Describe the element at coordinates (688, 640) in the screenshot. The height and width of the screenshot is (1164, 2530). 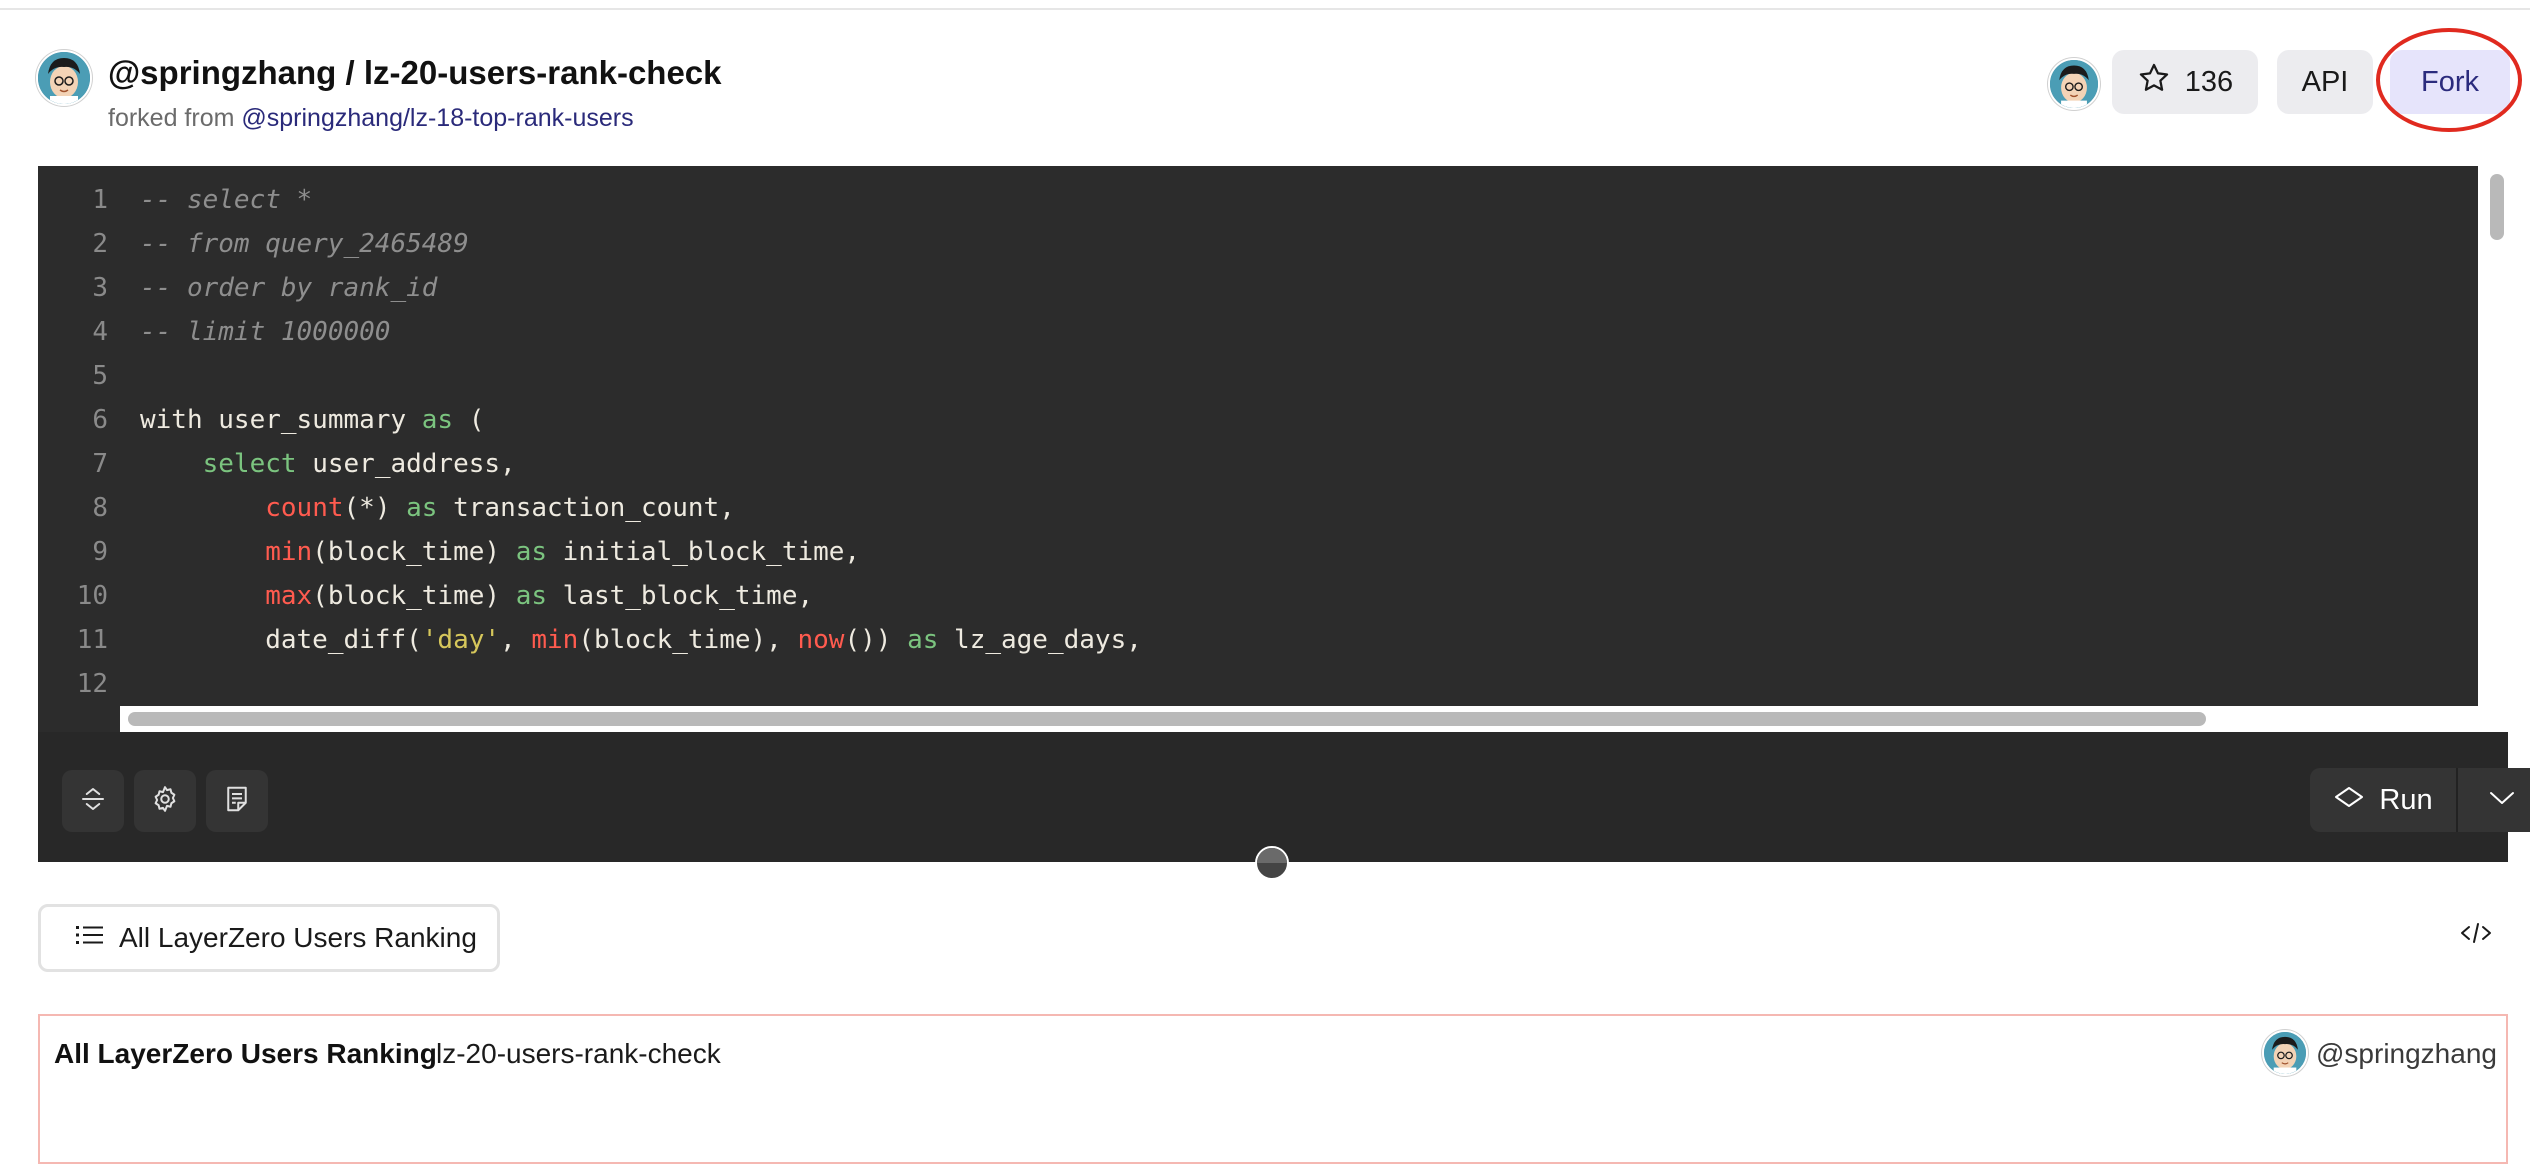
I see `code-token: (block_time),` at that location.